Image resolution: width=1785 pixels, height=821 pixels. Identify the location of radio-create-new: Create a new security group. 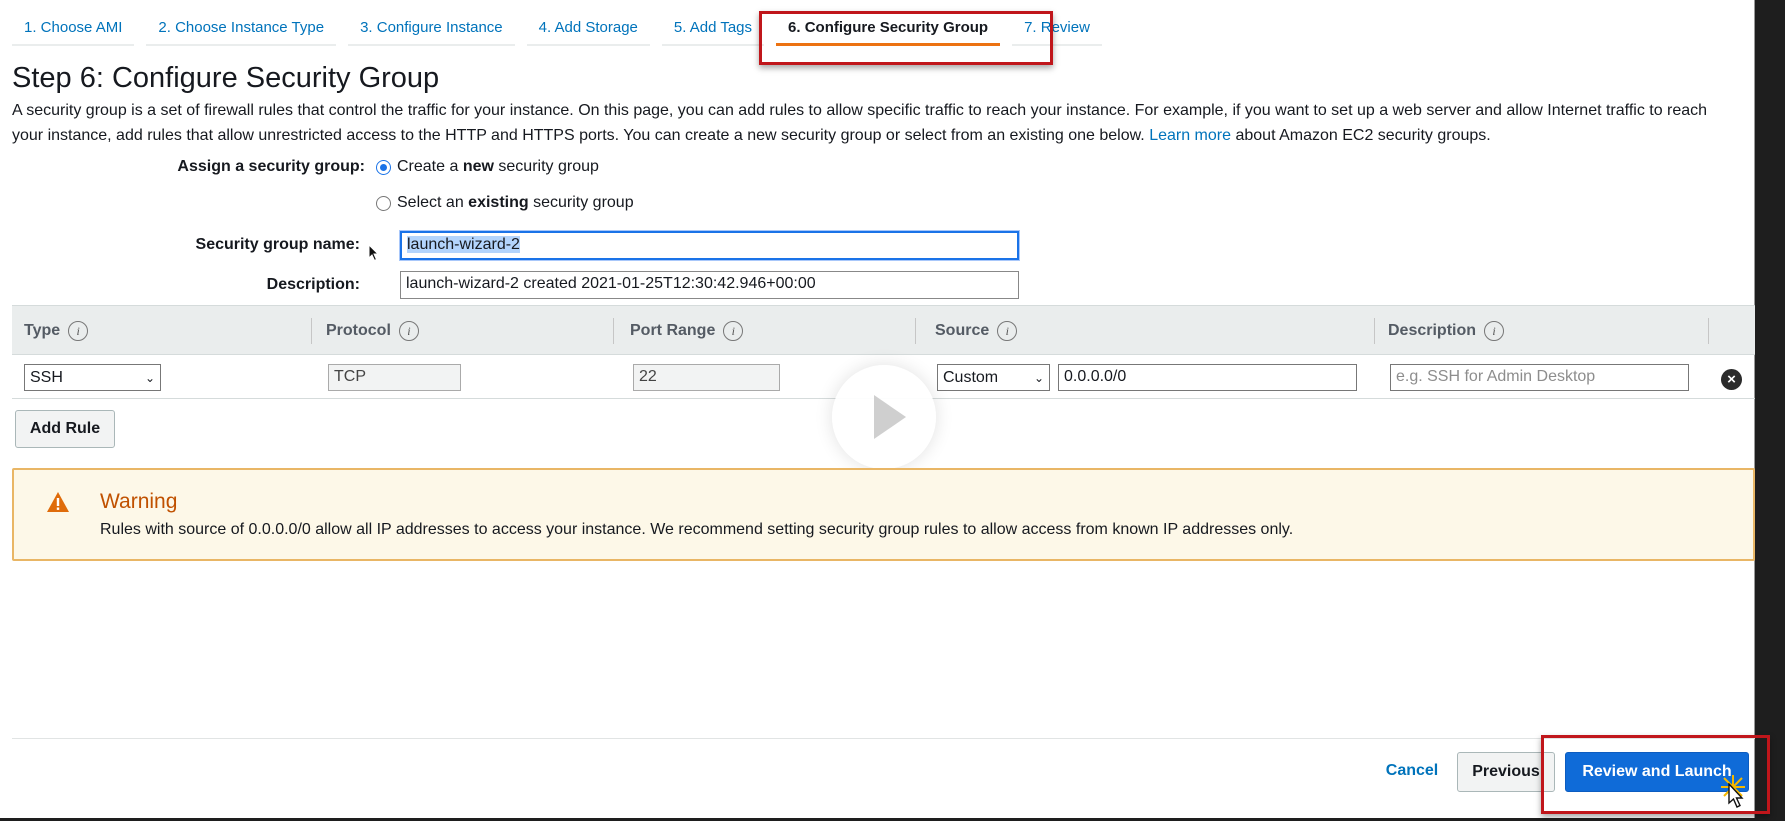
(487, 167).